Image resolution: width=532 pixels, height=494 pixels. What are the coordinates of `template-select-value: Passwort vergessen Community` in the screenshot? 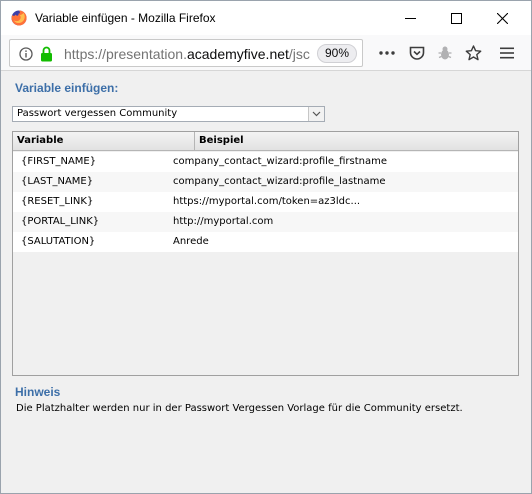 It's located at (97, 113).